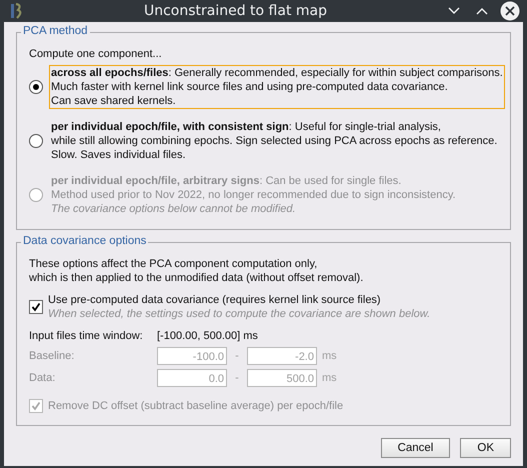 This screenshot has width=527, height=468. What do you see at coordinates (485, 448) in the screenshot?
I see `dialog-button: OK` at bounding box center [485, 448].